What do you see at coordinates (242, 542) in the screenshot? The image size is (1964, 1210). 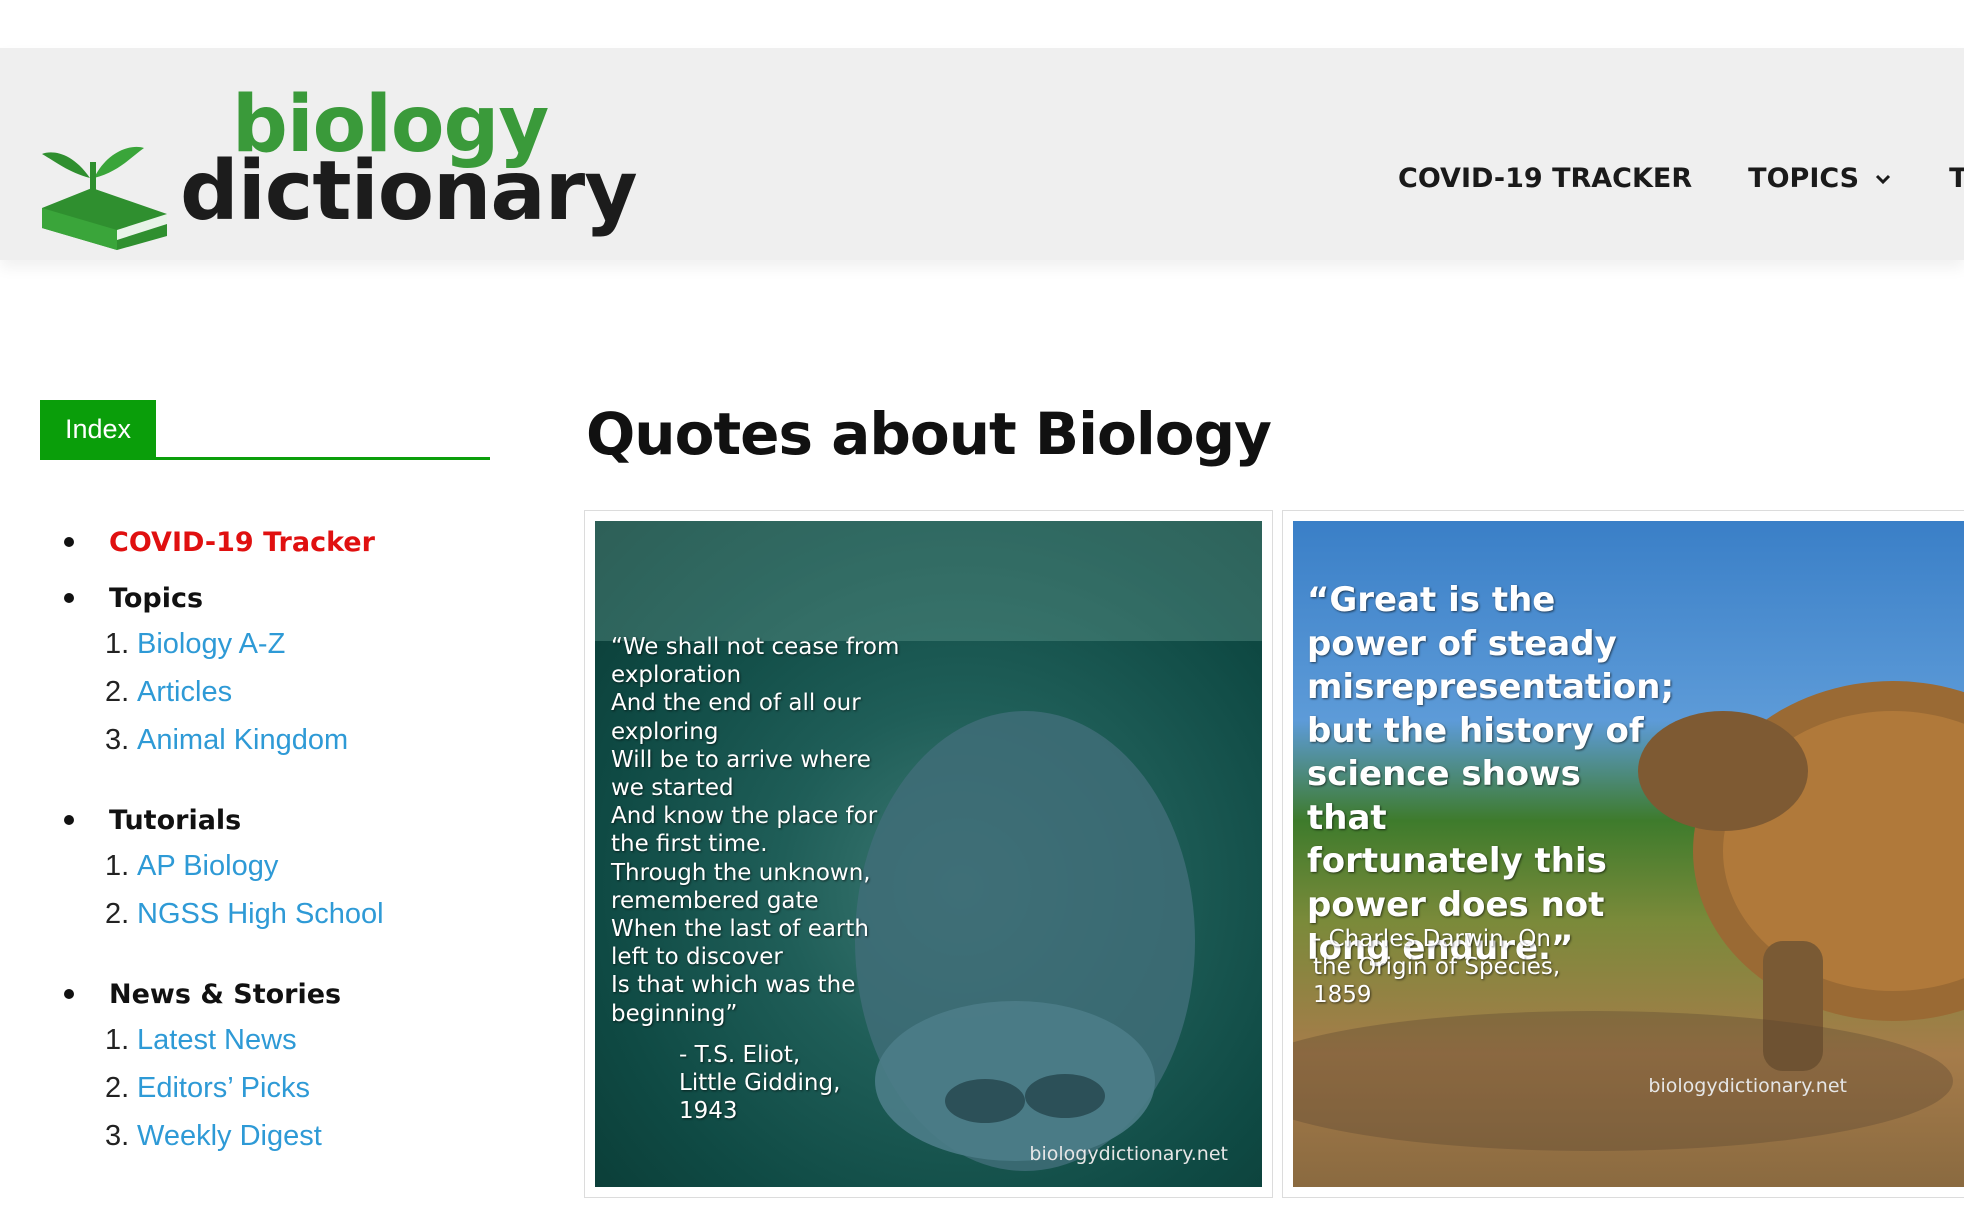 I see `sidebar-item-label: COVID-19 Tracker` at bounding box center [242, 542].